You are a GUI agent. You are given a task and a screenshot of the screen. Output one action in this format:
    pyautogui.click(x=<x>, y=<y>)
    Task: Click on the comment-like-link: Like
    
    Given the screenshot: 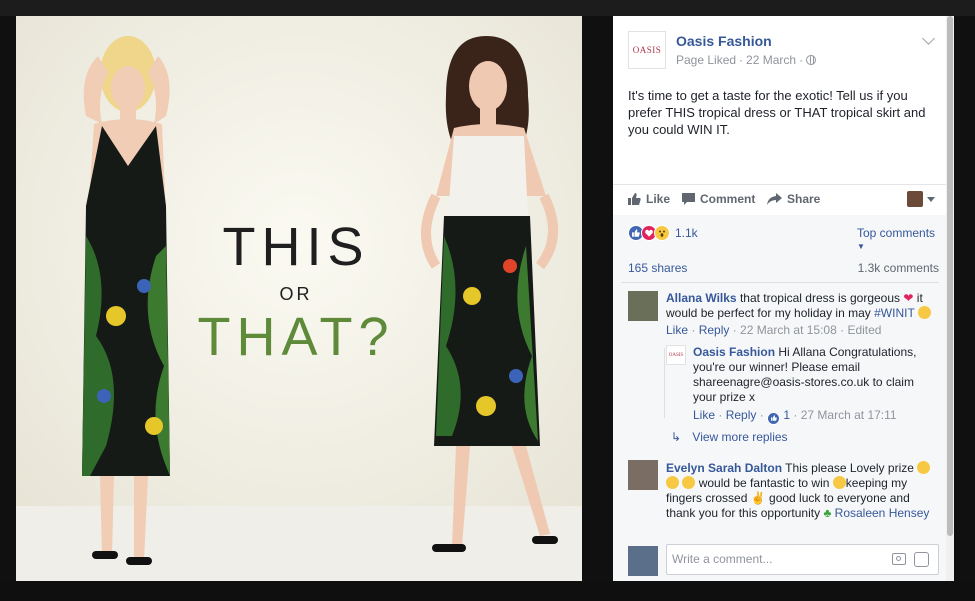 What is the action you would take?
    pyautogui.click(x=677, y=330)
    